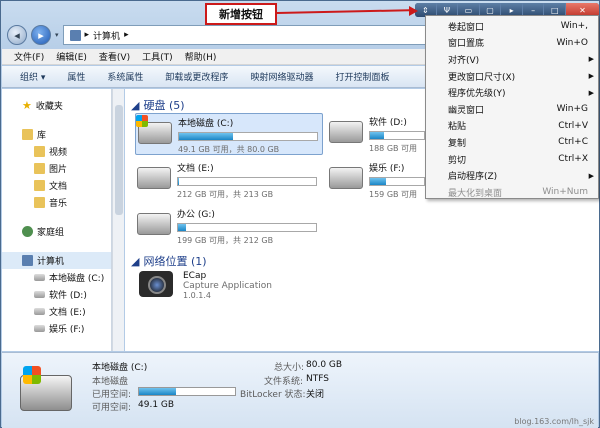 Image resolution: width=600 pixels, height=428 pixels. Describe the element at coordinates (512, 26) in the screenshot. I see `menu-item-roll-up: 卷起窗口 Win+,` at that location.